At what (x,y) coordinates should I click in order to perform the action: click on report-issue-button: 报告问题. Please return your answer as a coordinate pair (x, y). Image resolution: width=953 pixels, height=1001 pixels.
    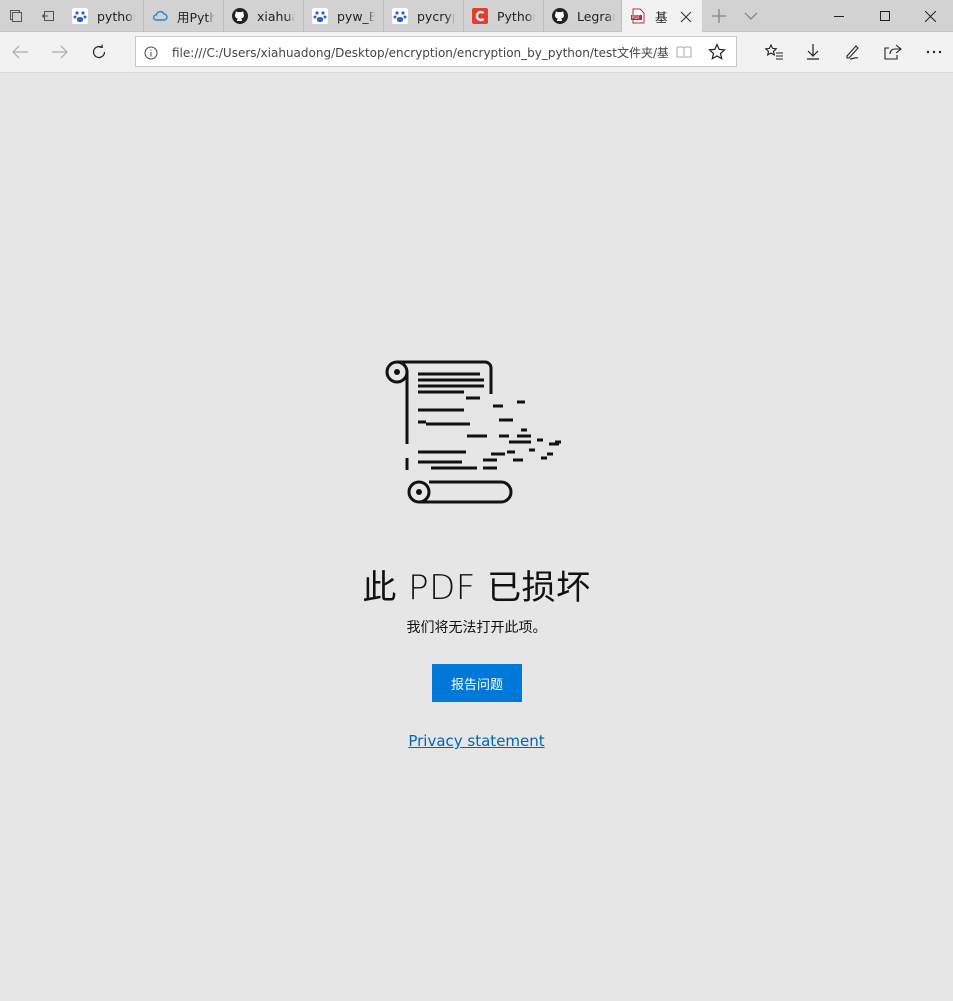
    Looking at the image, I should click on (477, 683).